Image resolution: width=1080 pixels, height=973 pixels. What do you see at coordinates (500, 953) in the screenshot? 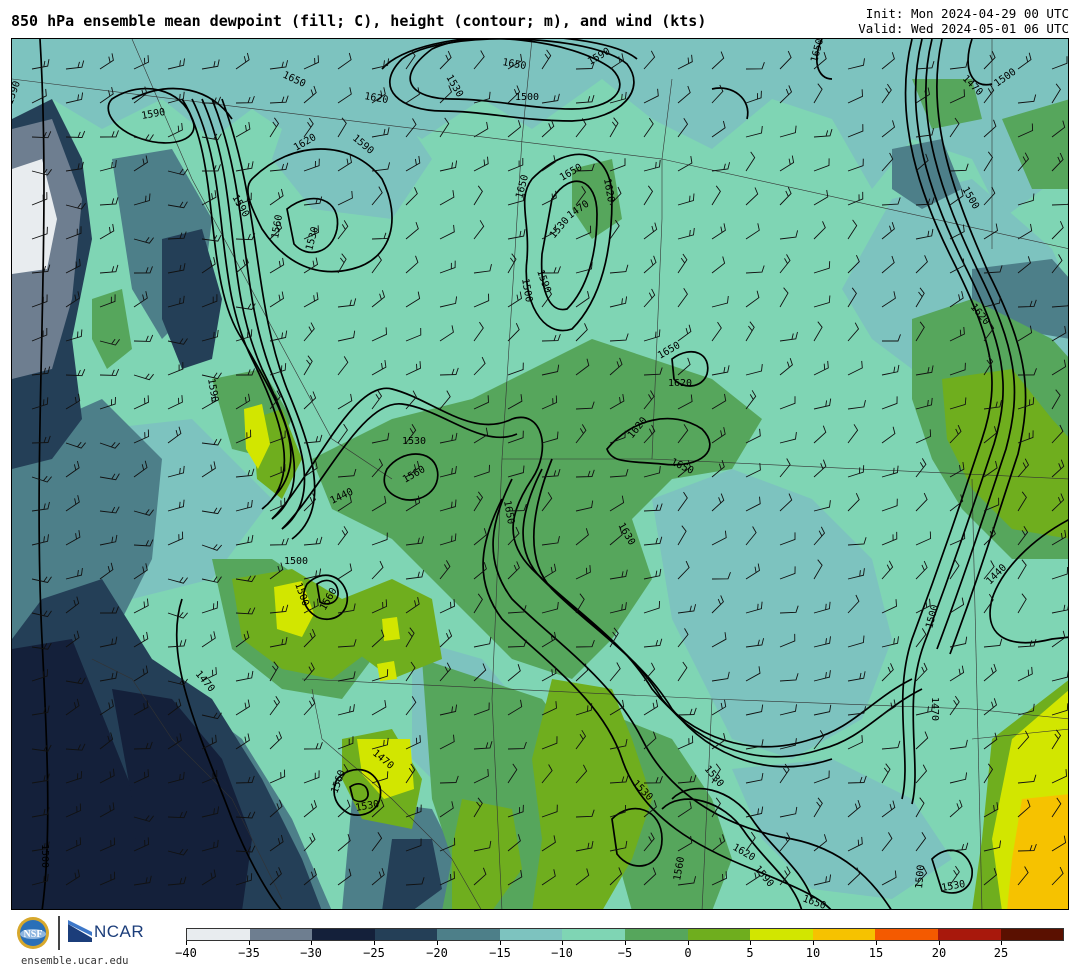
I see `colorbar-tick-label: −15` at bounding box center [500, 953].